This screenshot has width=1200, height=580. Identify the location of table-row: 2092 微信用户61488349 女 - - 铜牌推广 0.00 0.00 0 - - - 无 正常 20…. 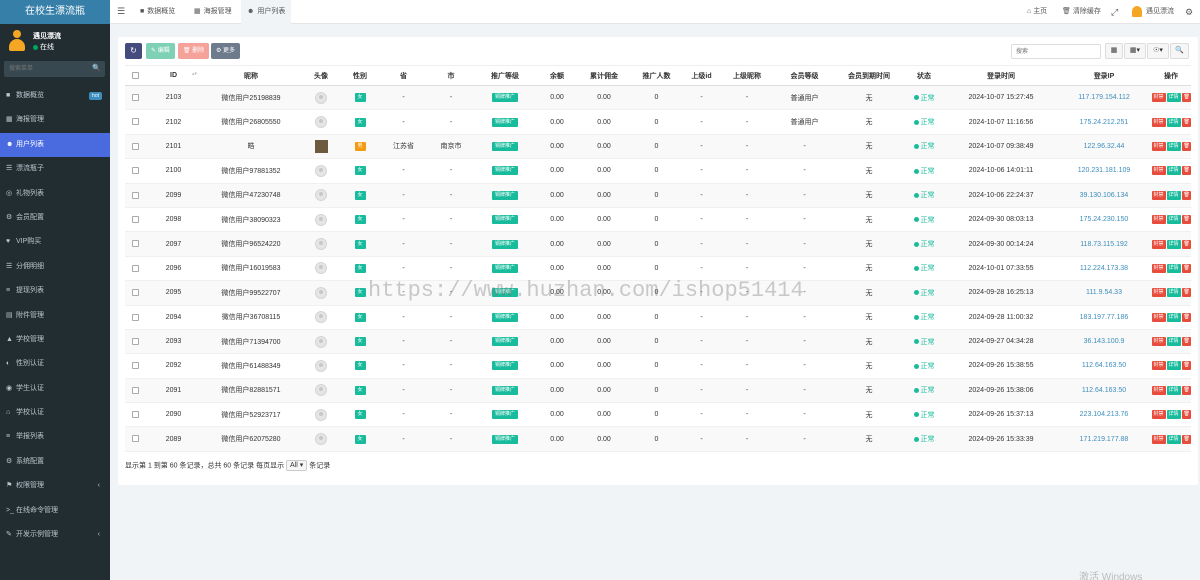
(658, 366).